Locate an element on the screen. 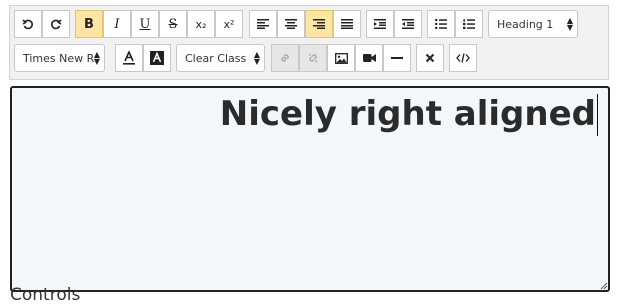  link-button is located at coordinates (285, 58).